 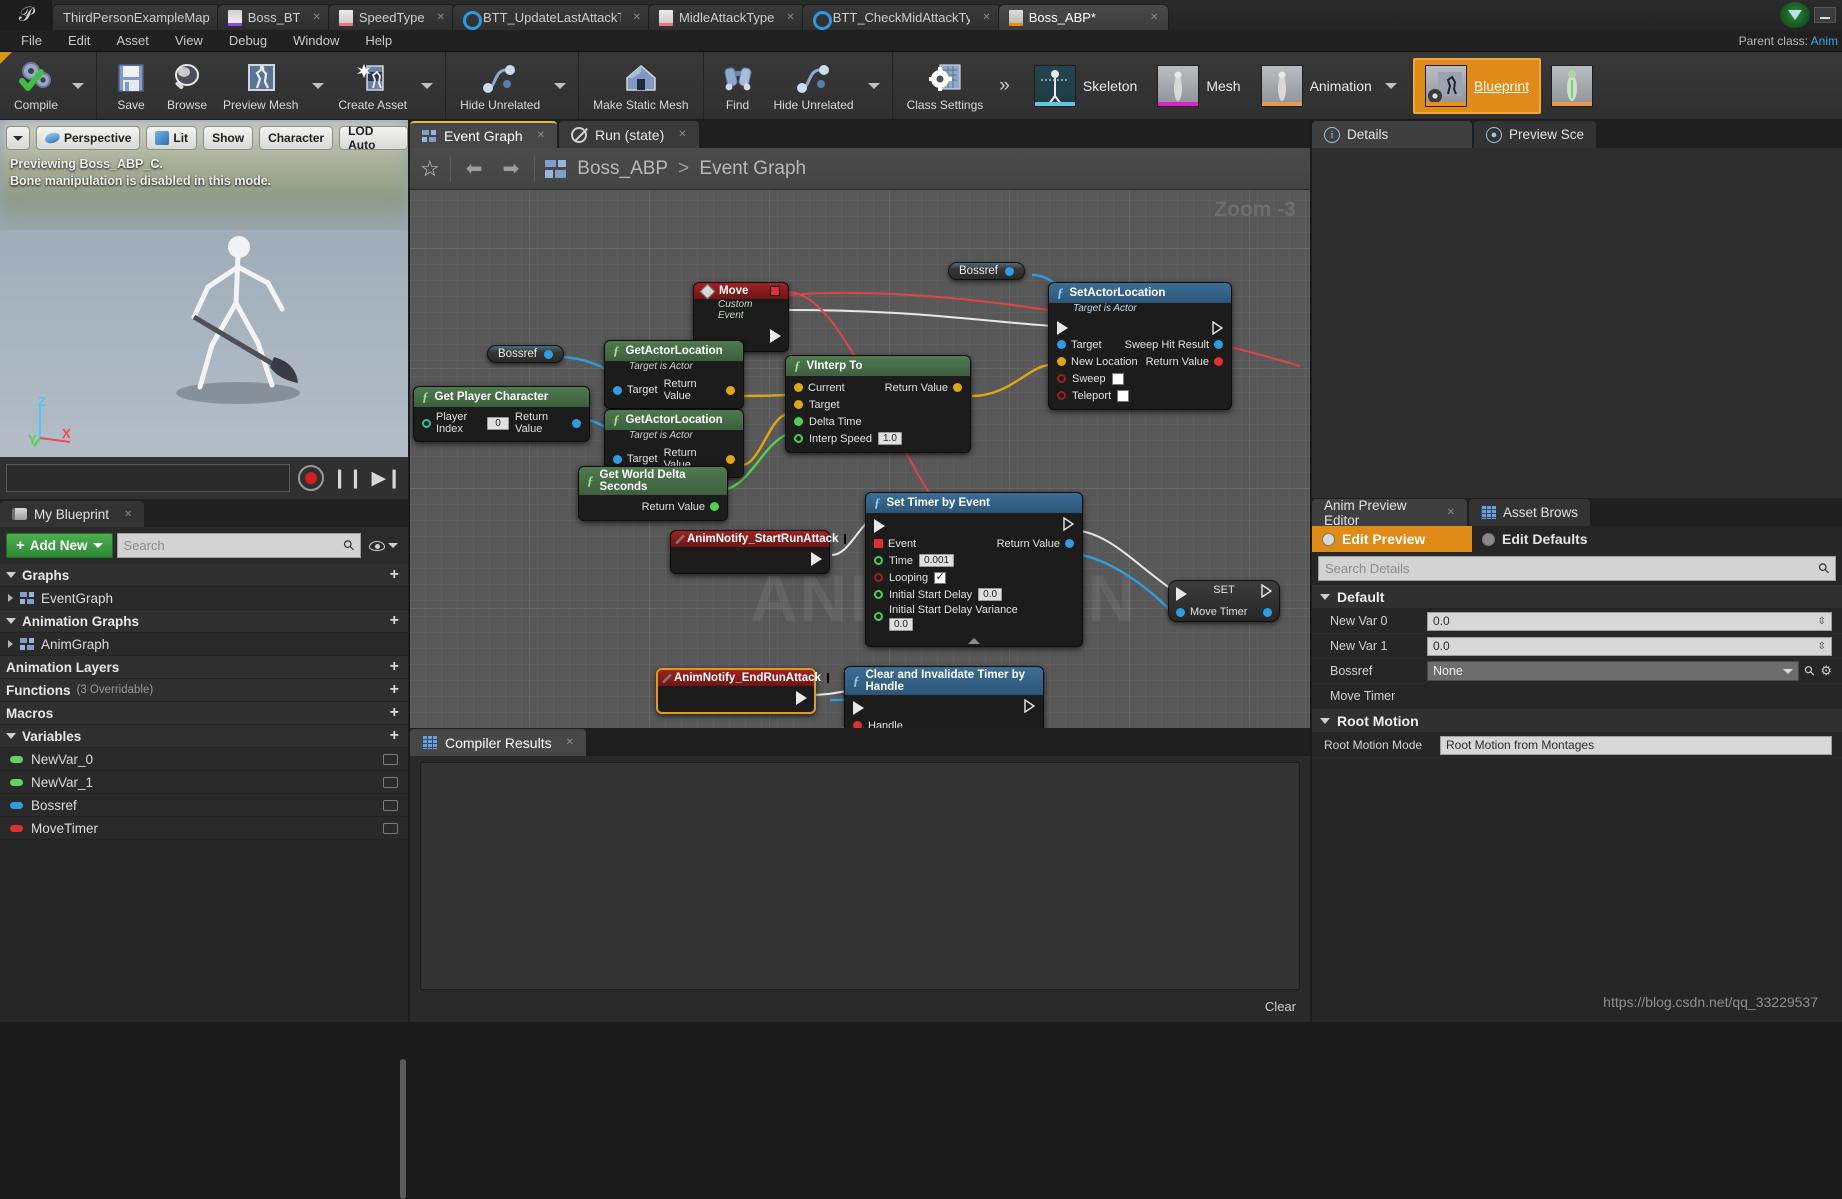 What do you see at coordinates (1535, 134) in the screenshot?
I see `tab-preview-scene: ● Preview Sce` at bounding box center [1535, 134].